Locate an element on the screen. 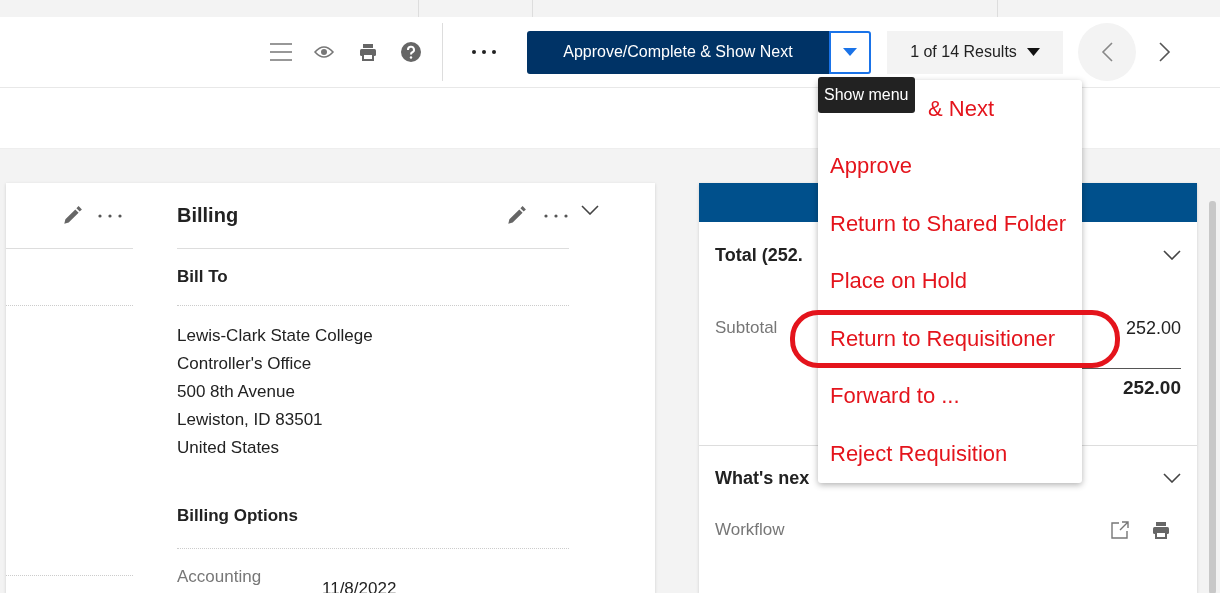 The image size is (1220, 593). section-title: Total (252. is located at coordinates (759, 255).